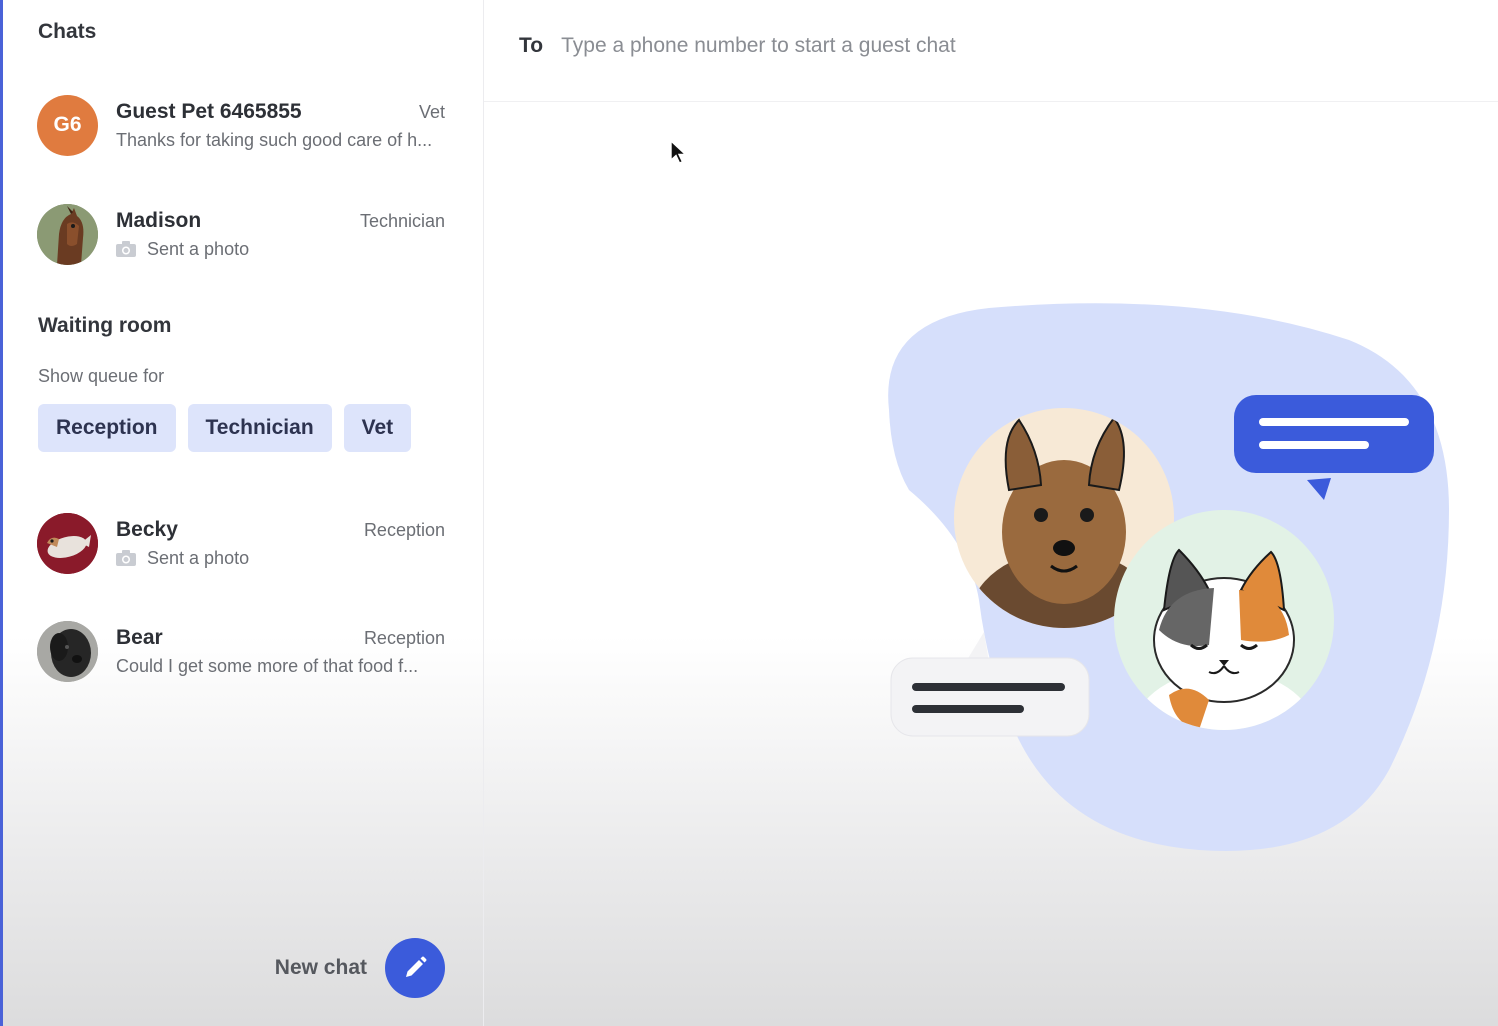 Image resolution: width=1498 pixels, height=1026 pixels. I want to click on avatar-bear, so click(67, 651).